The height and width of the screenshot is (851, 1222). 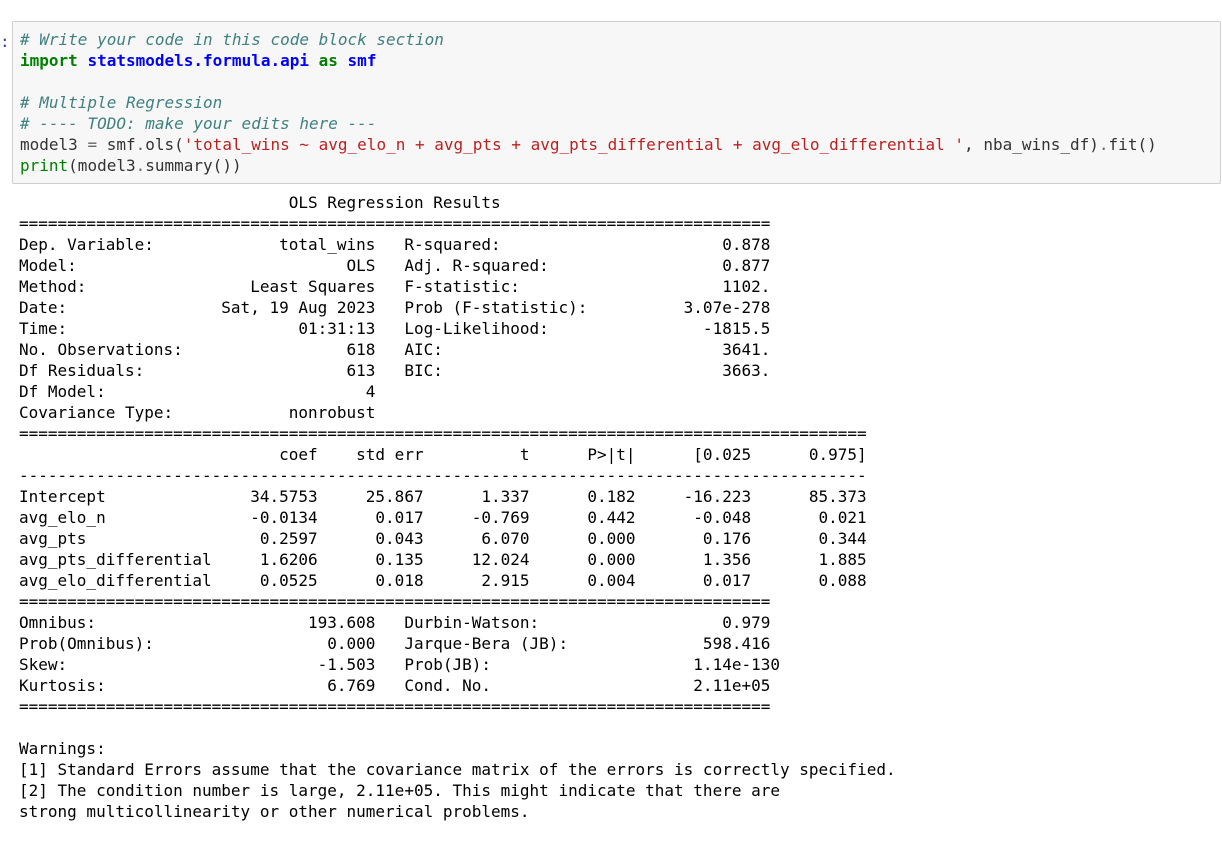 I want to click on output-line: OLS Regression Results, so click(x=395, y=202).